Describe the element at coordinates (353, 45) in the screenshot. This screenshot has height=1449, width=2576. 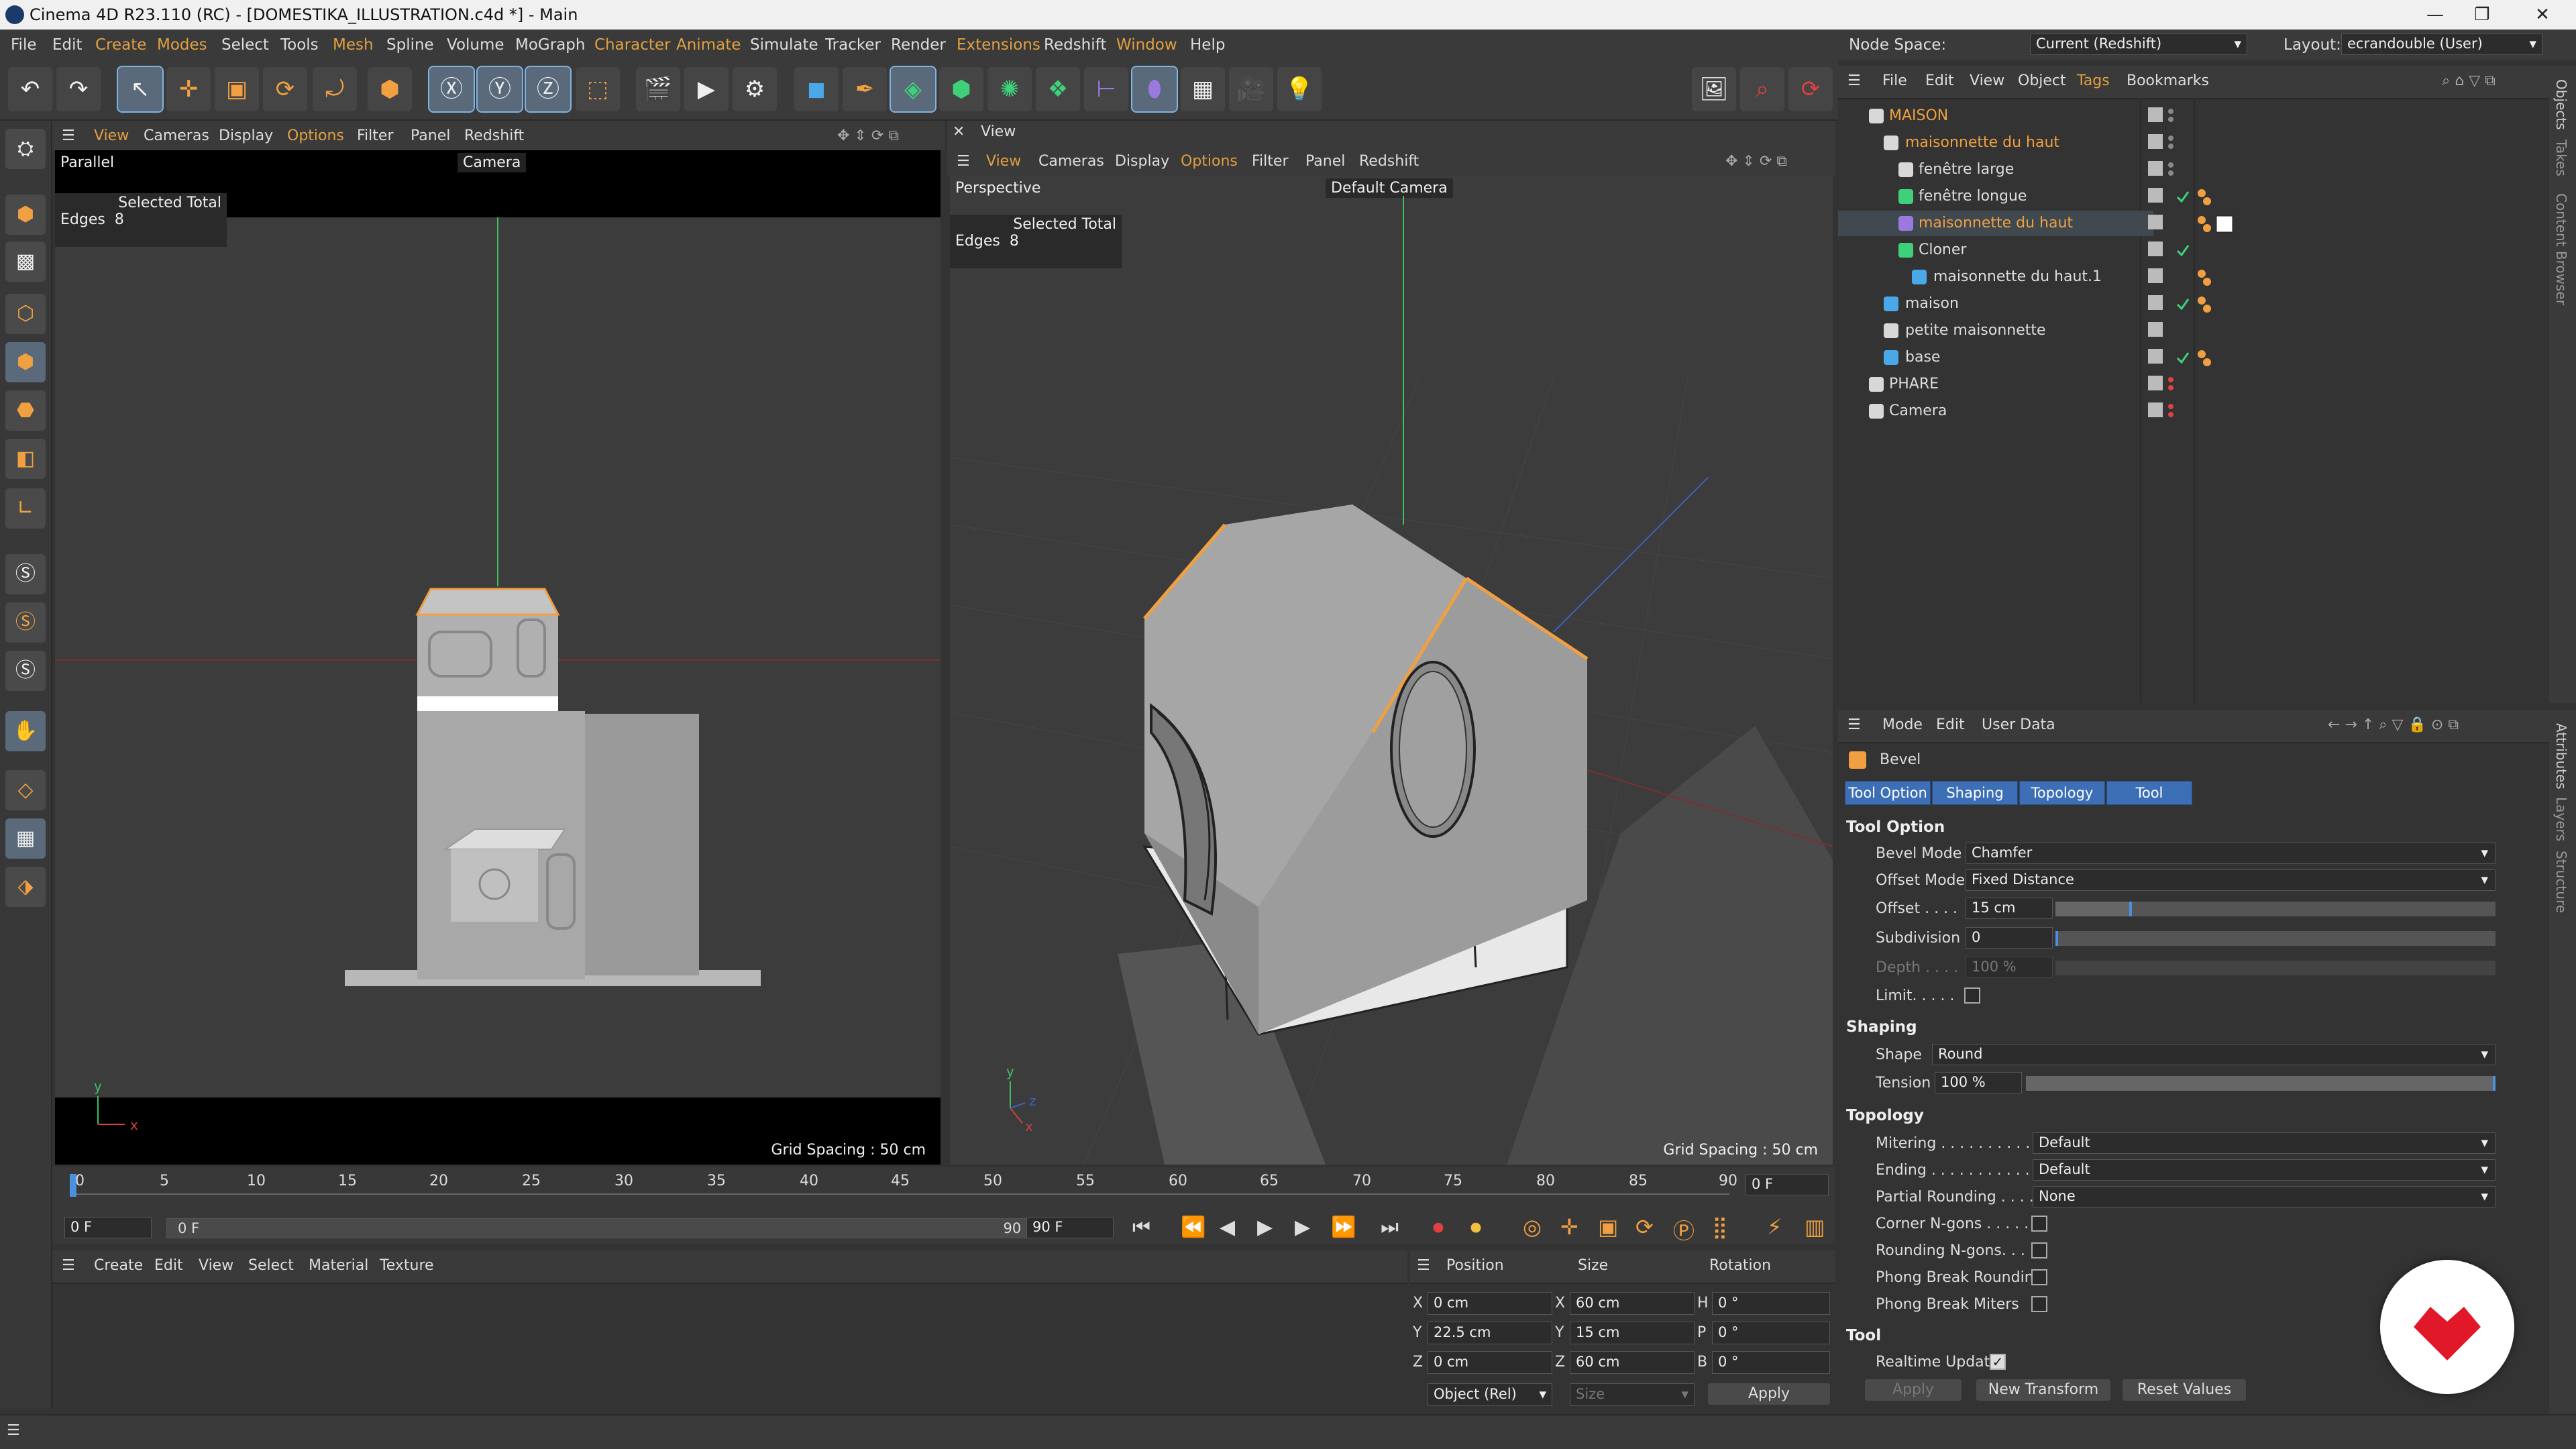
I see `menu-mesh: Mesh` at that location.